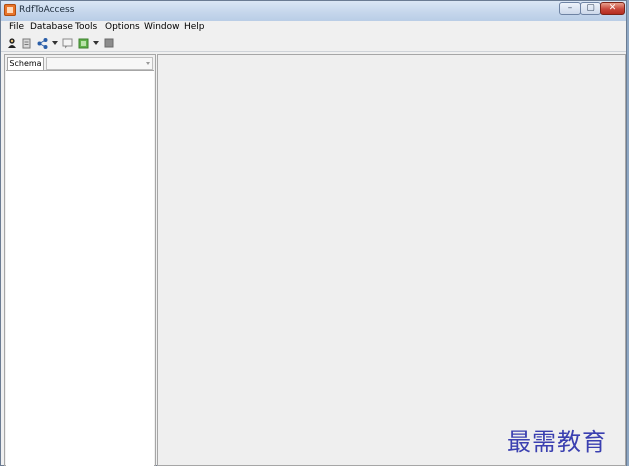 Image resolution: width=629 pixels, height=466 pixels. Describe the element at coordinates (25, 63) in the screenshot. I see `tab-schema: Schema` at that location.